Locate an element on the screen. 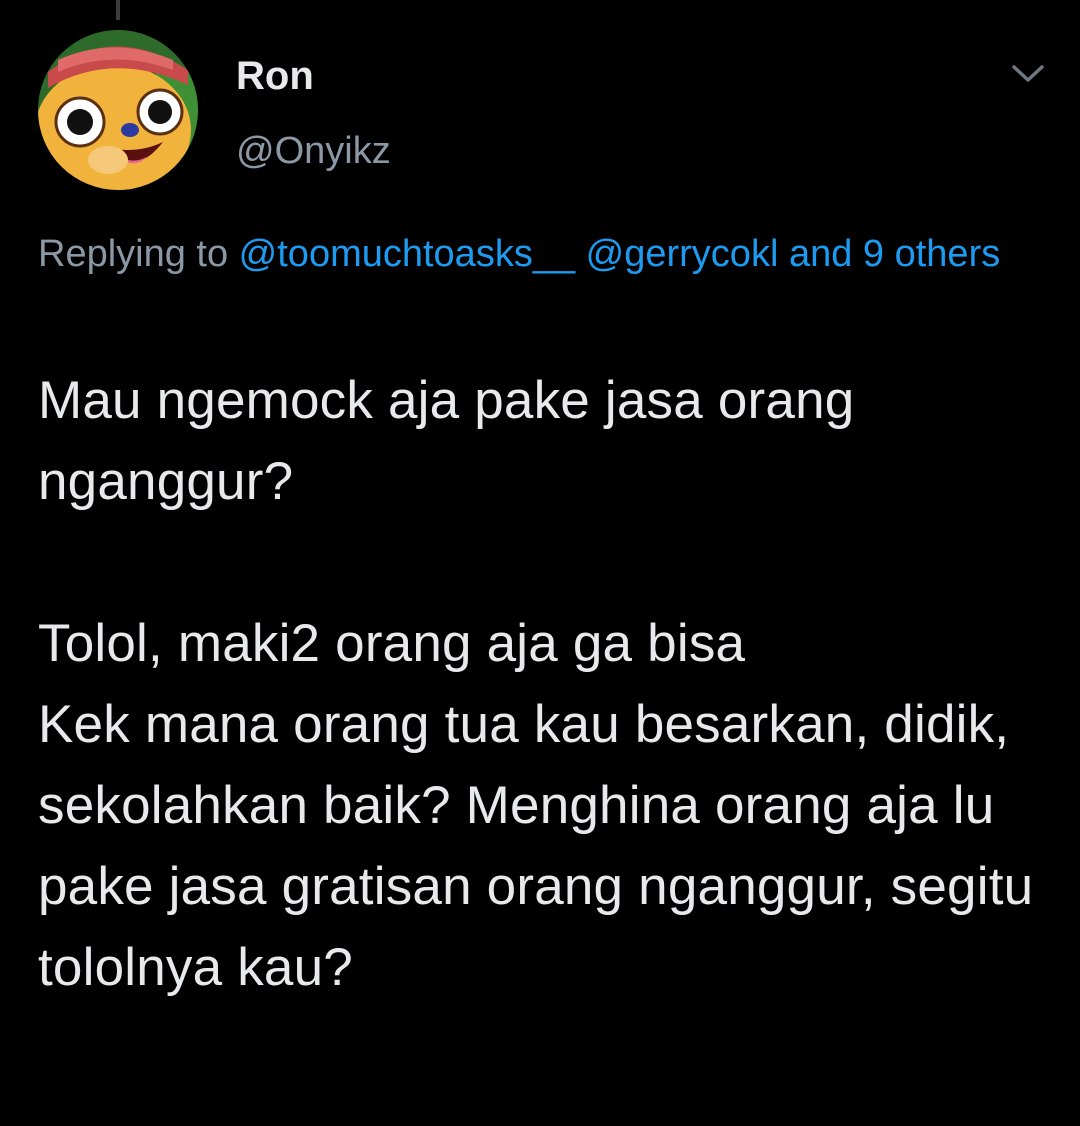 This screenshot has width=1080, height=1126. mention-gerrycokl: @gerrycokl is located at coordinates (682, 254).